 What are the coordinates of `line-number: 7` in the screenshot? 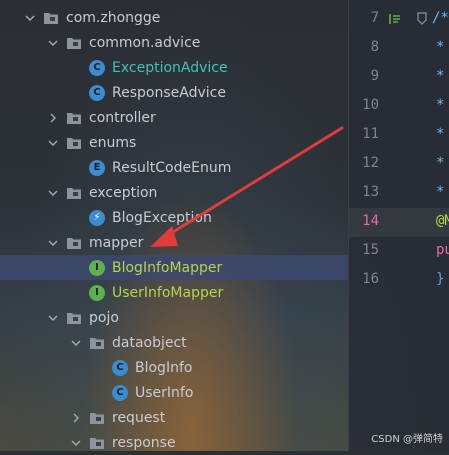 It's located at (374, 18).